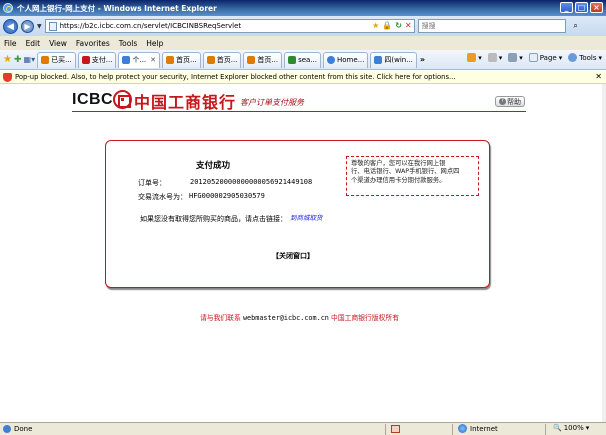  I want to click on footer: 请与我们联系 webmaster@icbc.com.cn 中国工商银行版权所有, so click(299, 317).